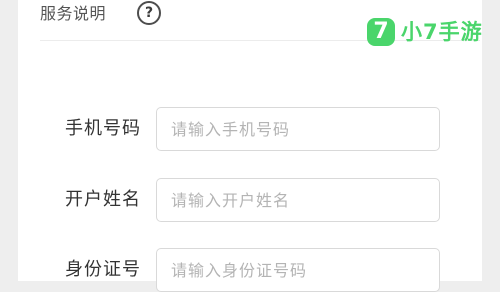 This screenshot has height=292, width=500. What do you see at coordinates (298, 129) in the screenshot?
I see `phone-input` at bounding box center [298, 129].